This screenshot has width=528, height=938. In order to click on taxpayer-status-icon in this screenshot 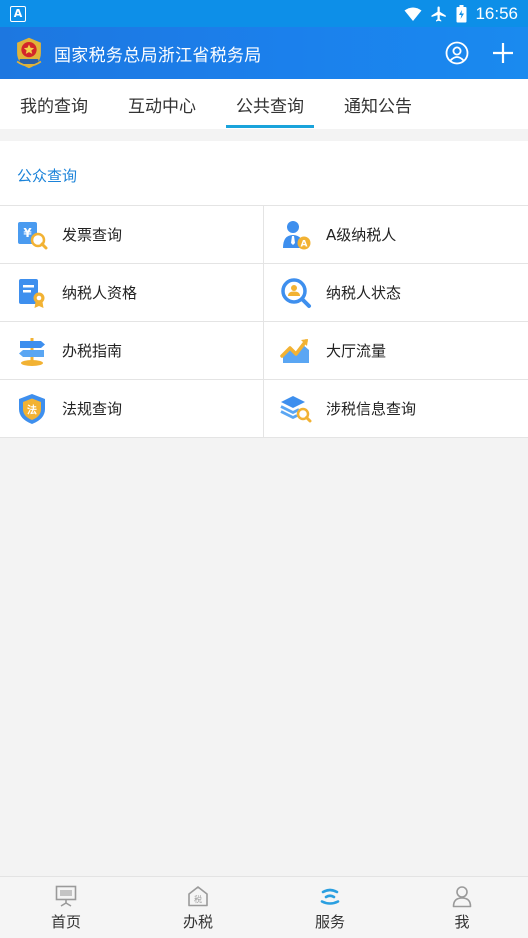, I will do `click(296, 292)`.